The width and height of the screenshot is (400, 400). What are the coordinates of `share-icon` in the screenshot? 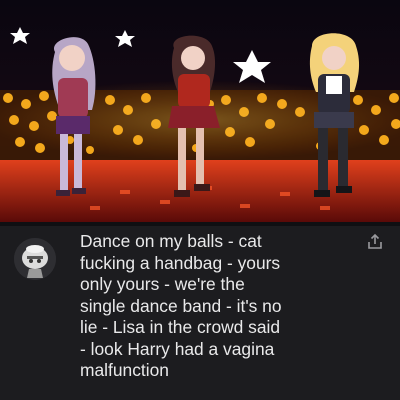 It's located at (375, 242).